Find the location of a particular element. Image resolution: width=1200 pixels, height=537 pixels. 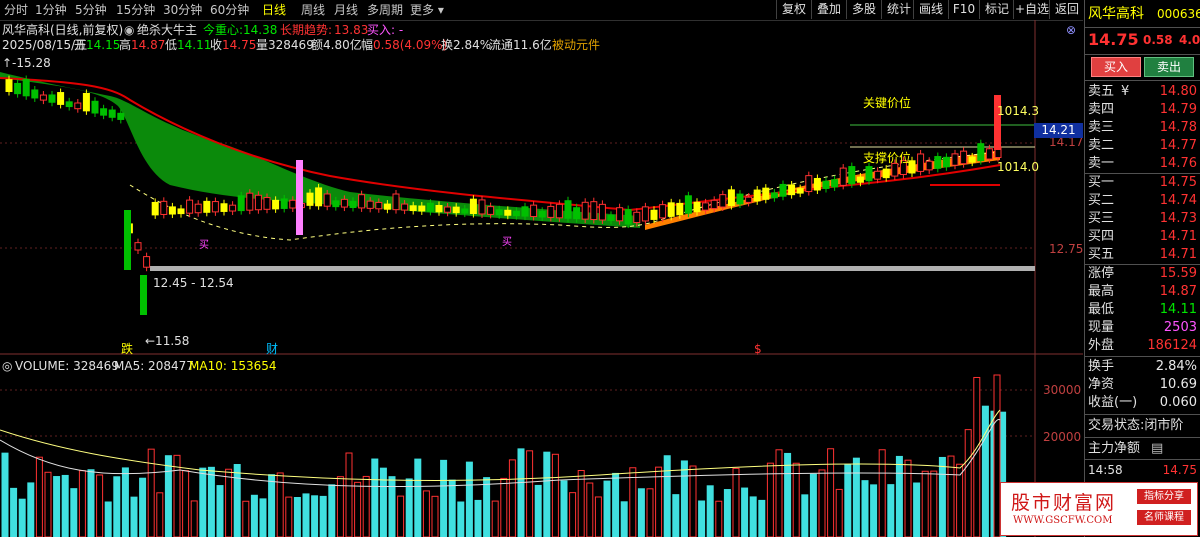

period-tab-5min: 5分钟 is located at coordinates (91, 10).